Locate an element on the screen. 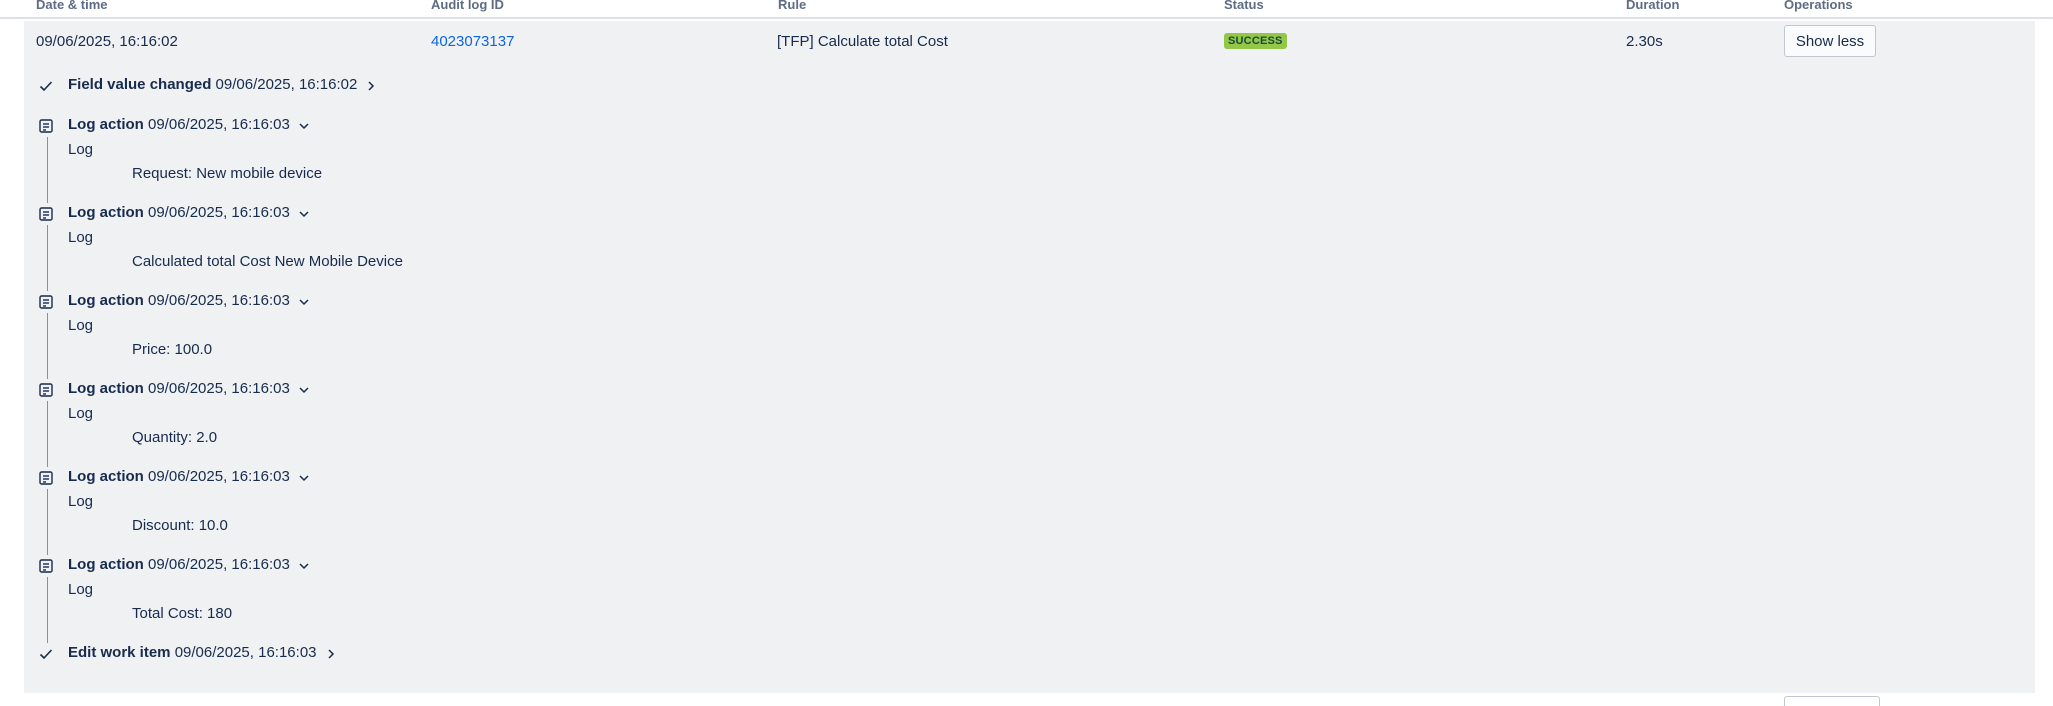 This screenshot has height=706, width=2053. event-title: Field value changed 09/06/2025, 16:16:02 is located at coordinates (222, 84).